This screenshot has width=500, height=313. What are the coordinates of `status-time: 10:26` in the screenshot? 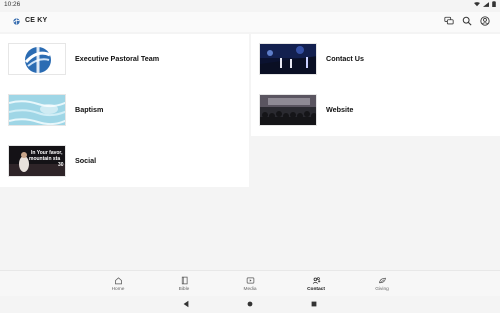 It's located at (12, 4).